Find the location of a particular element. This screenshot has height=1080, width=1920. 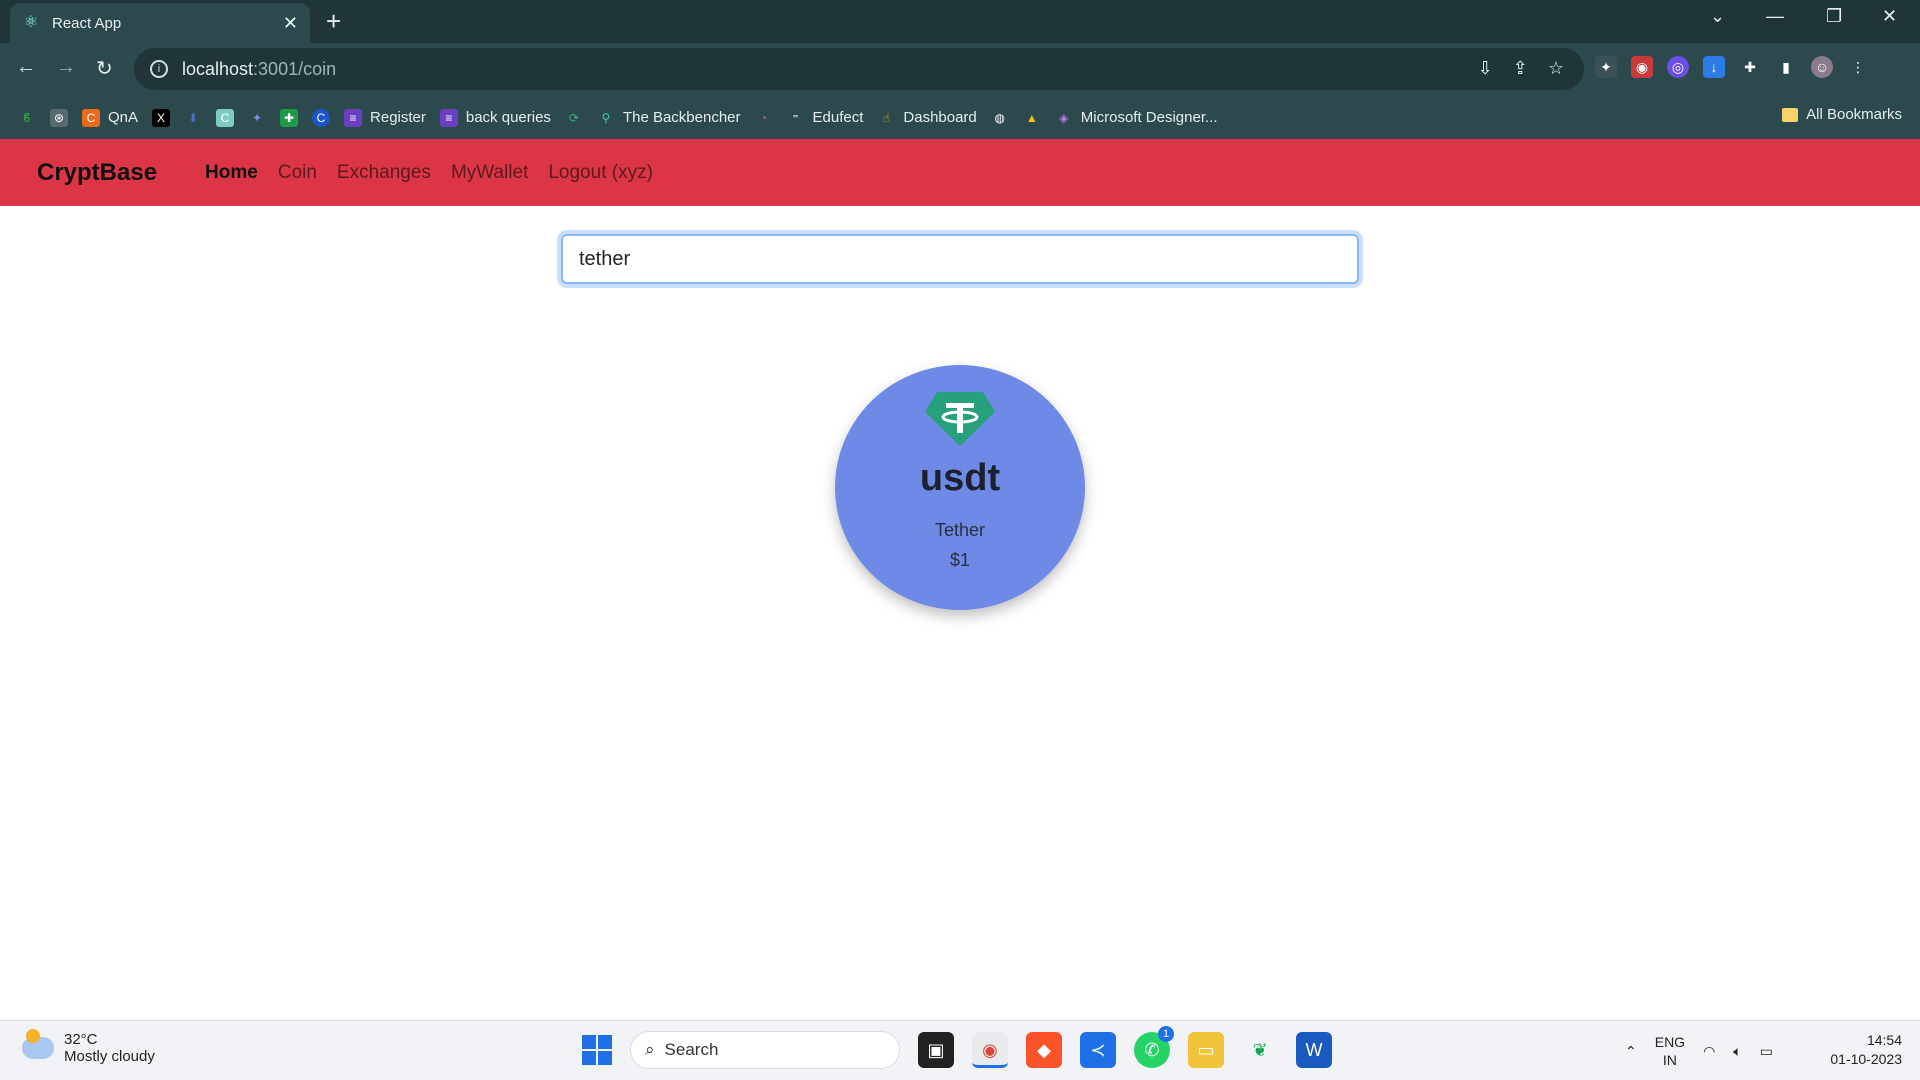

c-orange-icon: C is located at coordinates (91, 117).